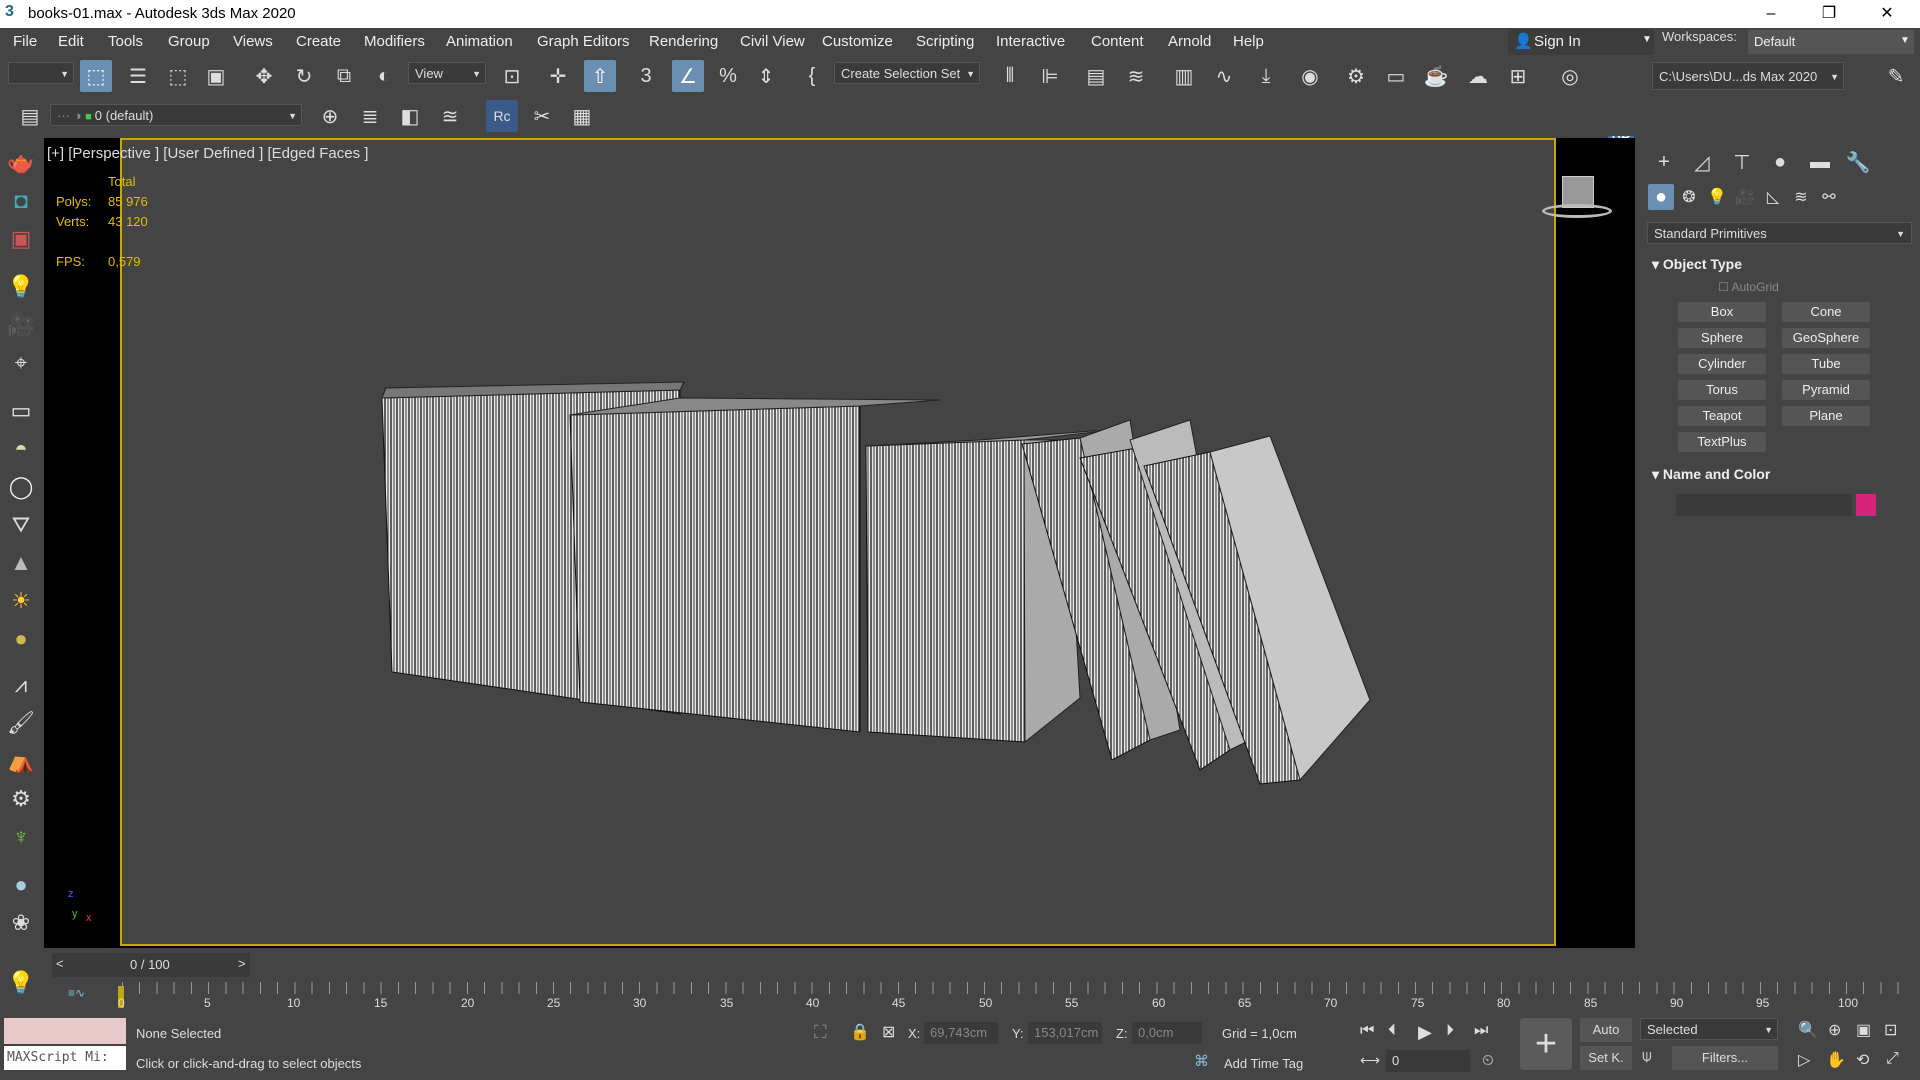  Describe the element at coordinates (21, 885) in the screenshot. I see `material-ball-icon: ●` at that location.